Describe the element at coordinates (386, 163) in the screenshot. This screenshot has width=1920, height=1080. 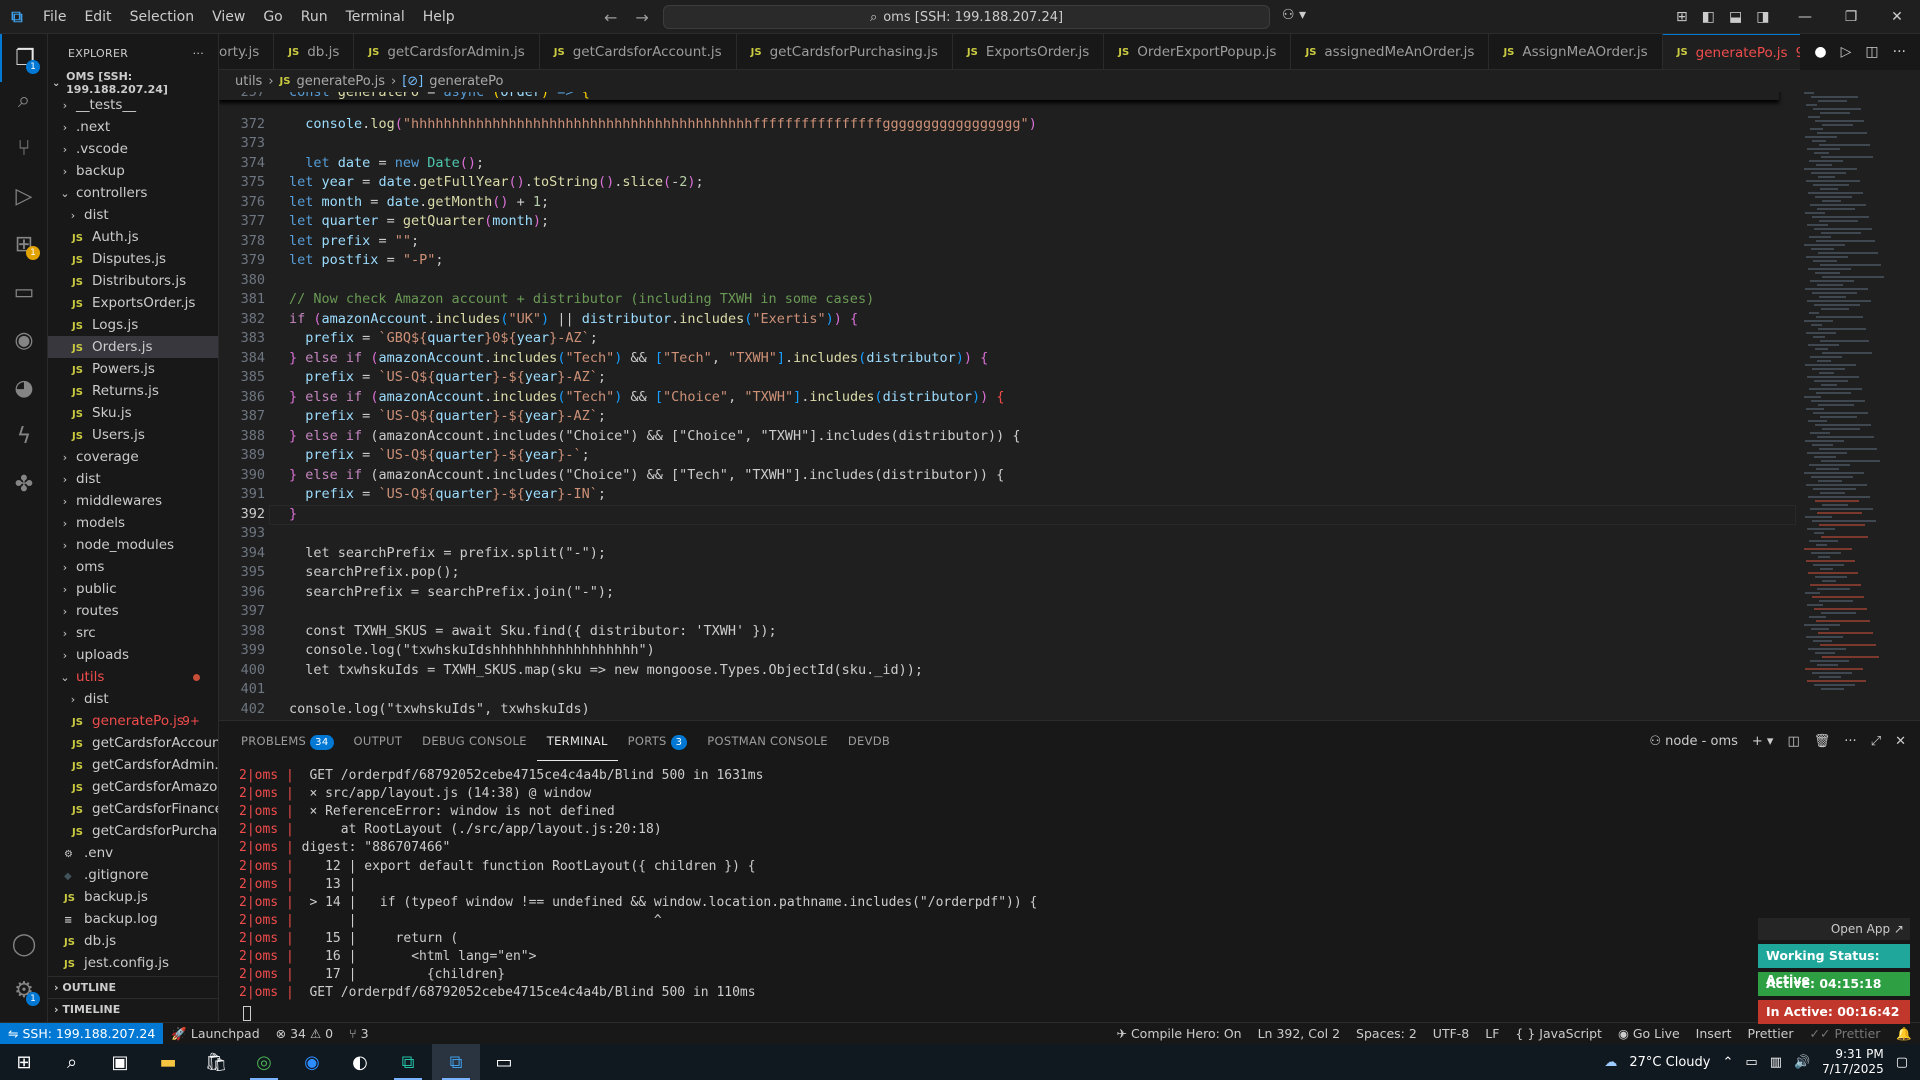
I see `code-line: let date = new Date();` at that location.